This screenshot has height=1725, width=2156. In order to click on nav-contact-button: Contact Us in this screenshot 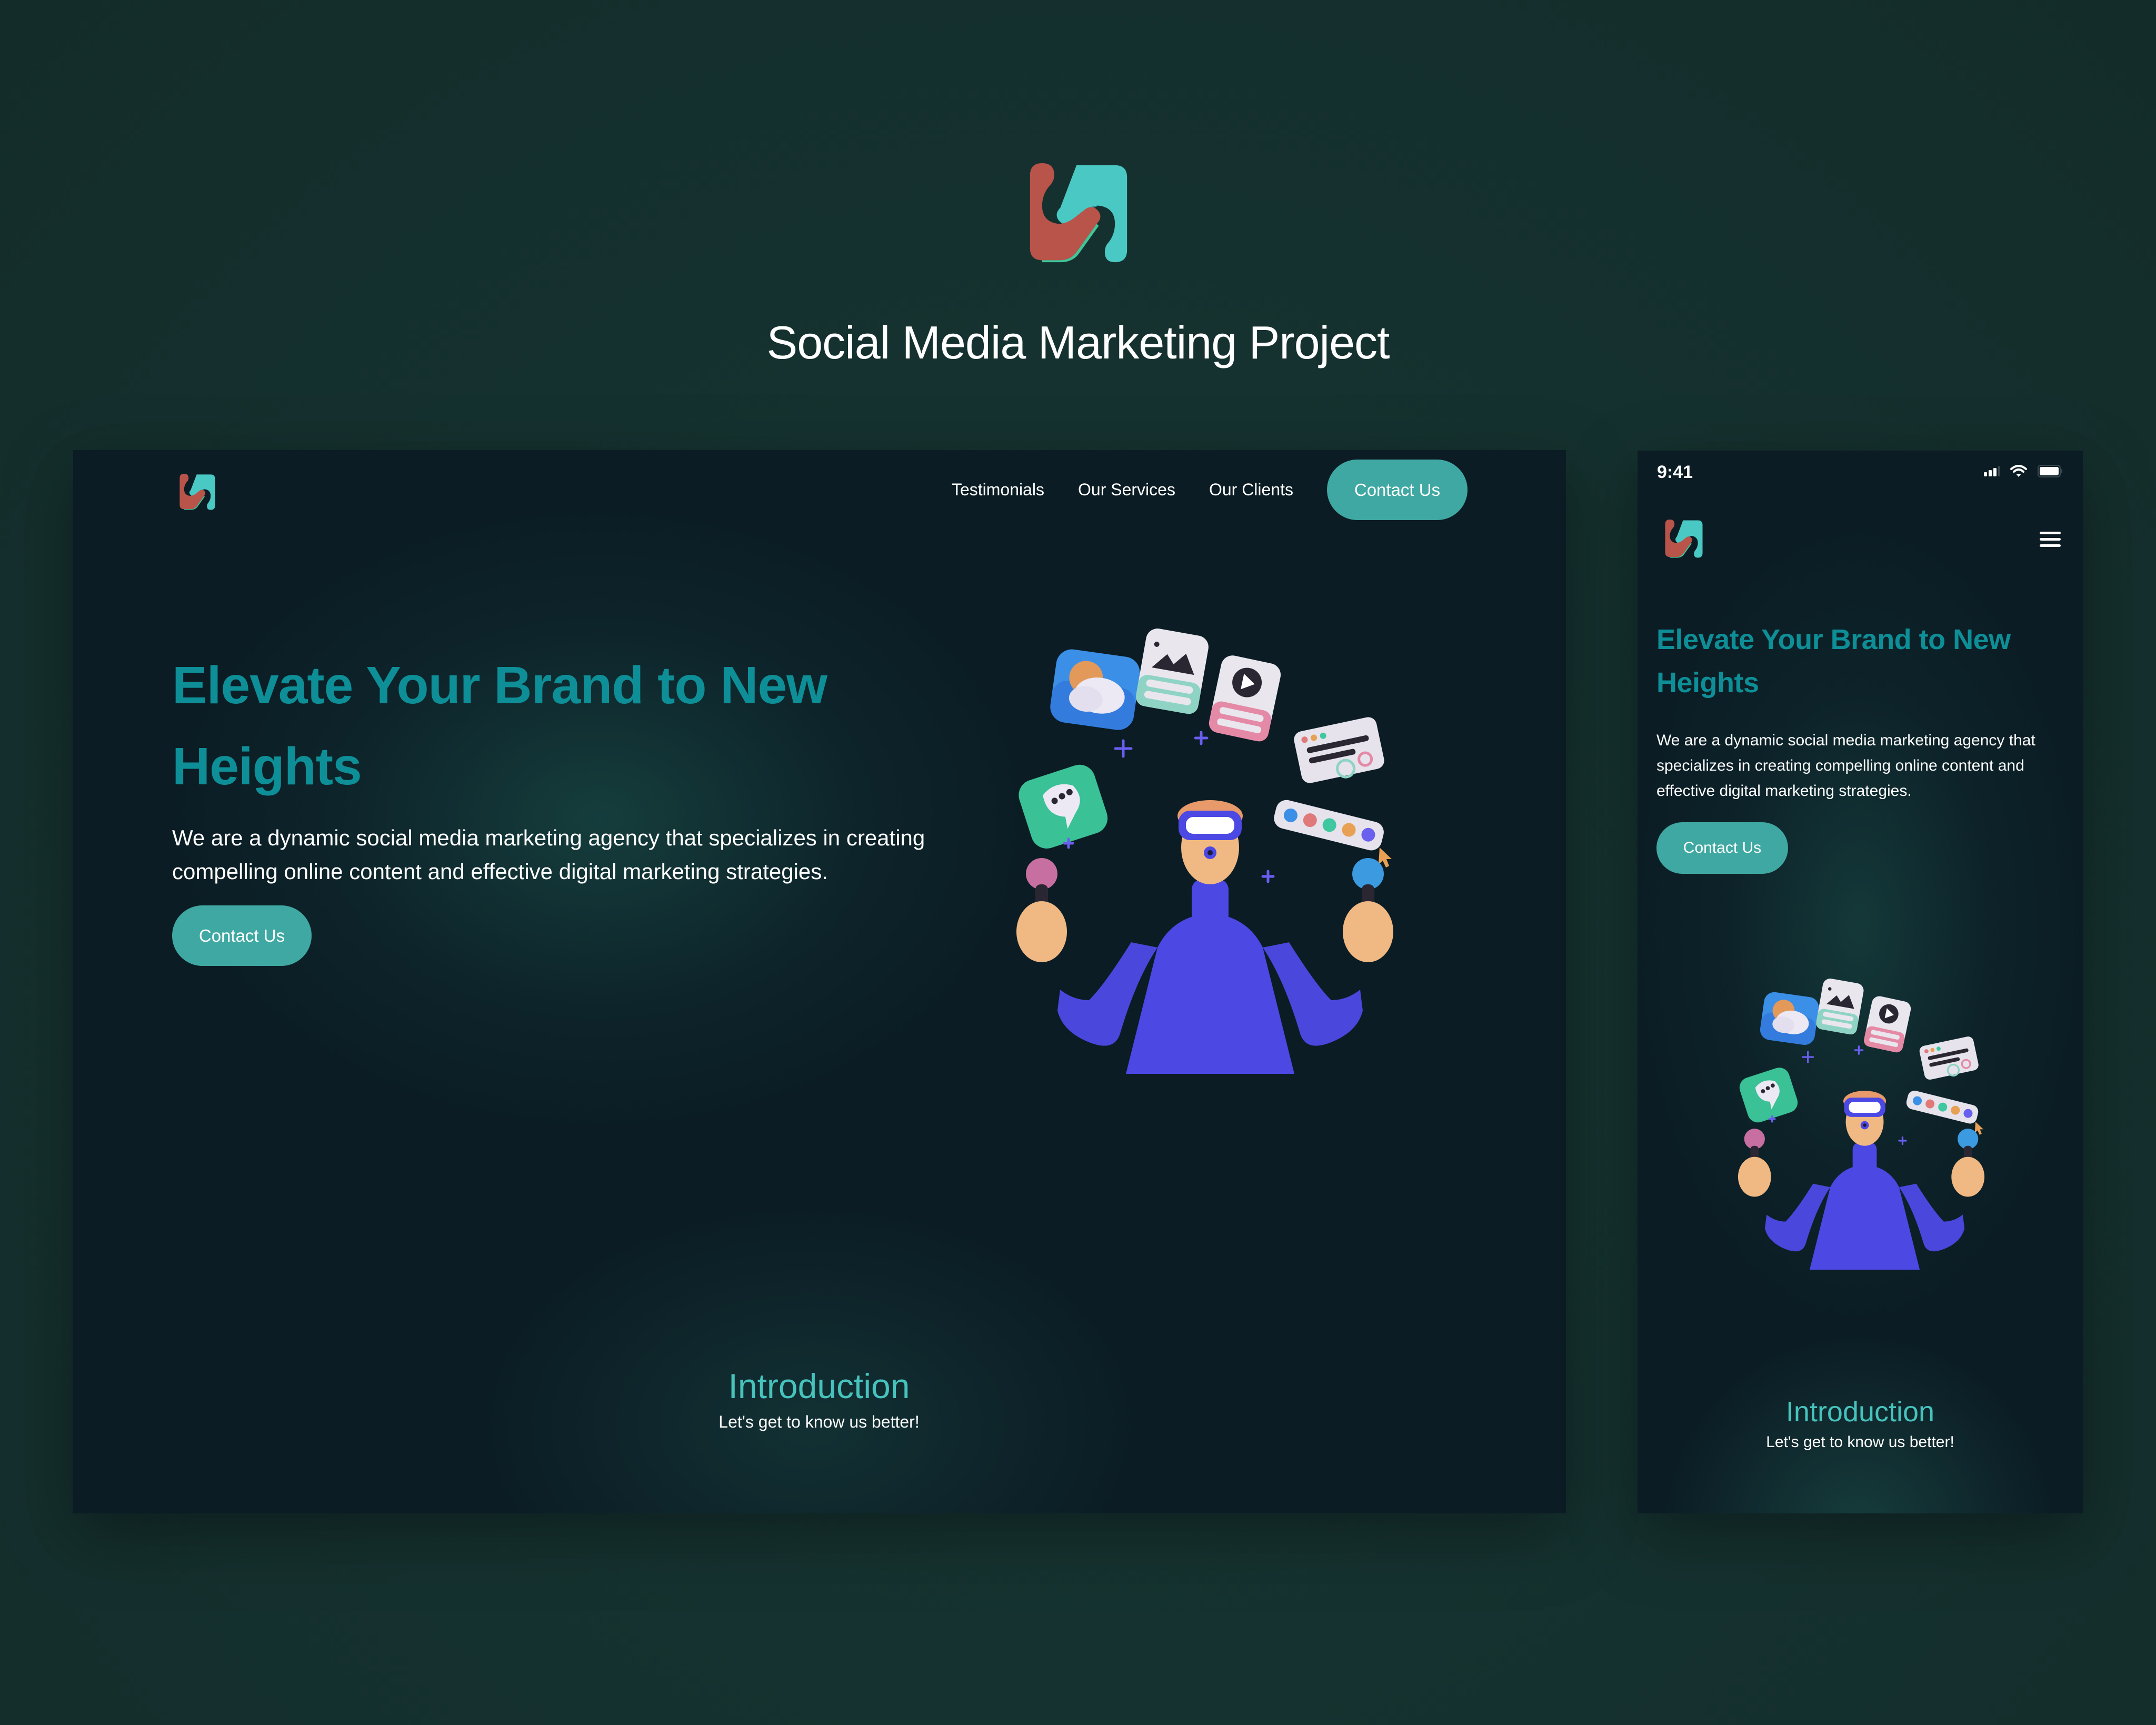, I will do `click(1397, 490)`.